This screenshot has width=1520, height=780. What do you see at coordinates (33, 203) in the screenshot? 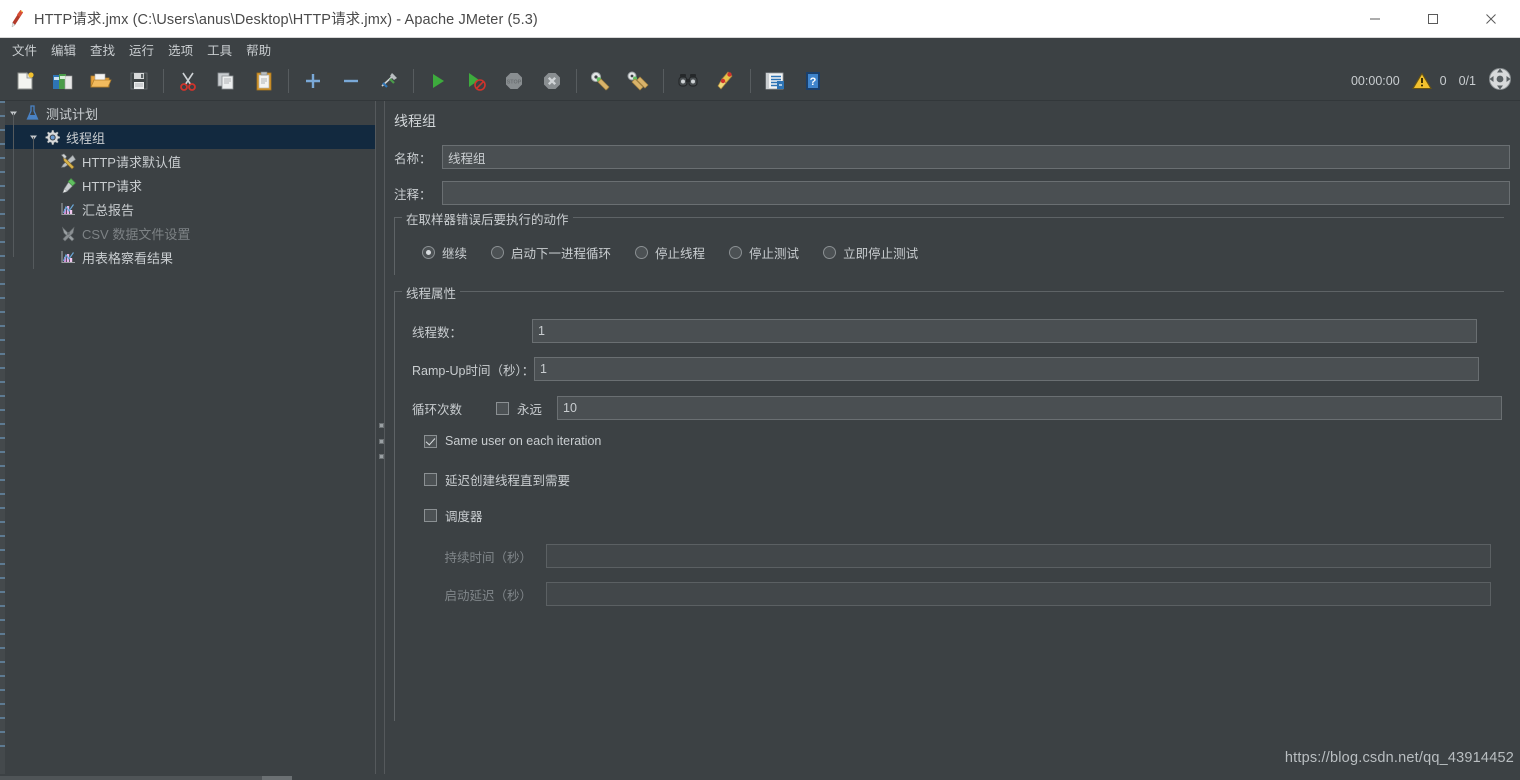
I see `tree-guide-line-child` at bounding box center [33, 203].